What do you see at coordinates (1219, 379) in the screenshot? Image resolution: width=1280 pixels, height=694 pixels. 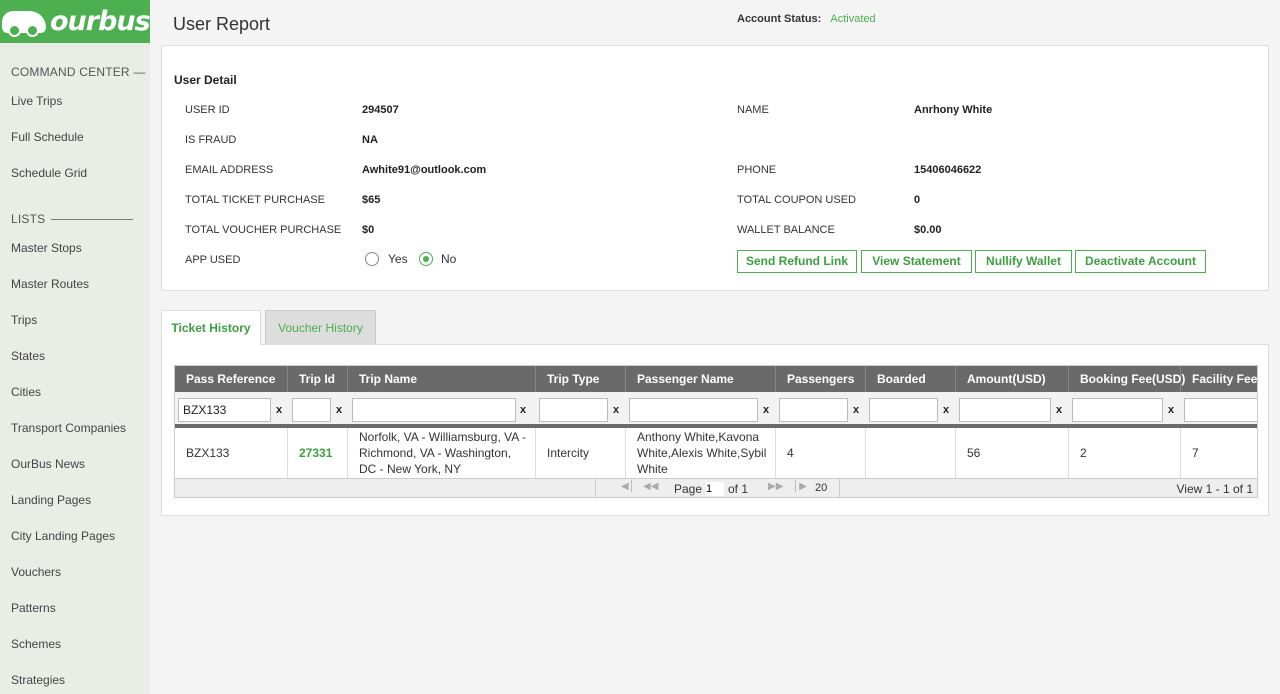 I see `column-header-facility-fee: Facility Fee(U` at bounding box center [1219, 379].